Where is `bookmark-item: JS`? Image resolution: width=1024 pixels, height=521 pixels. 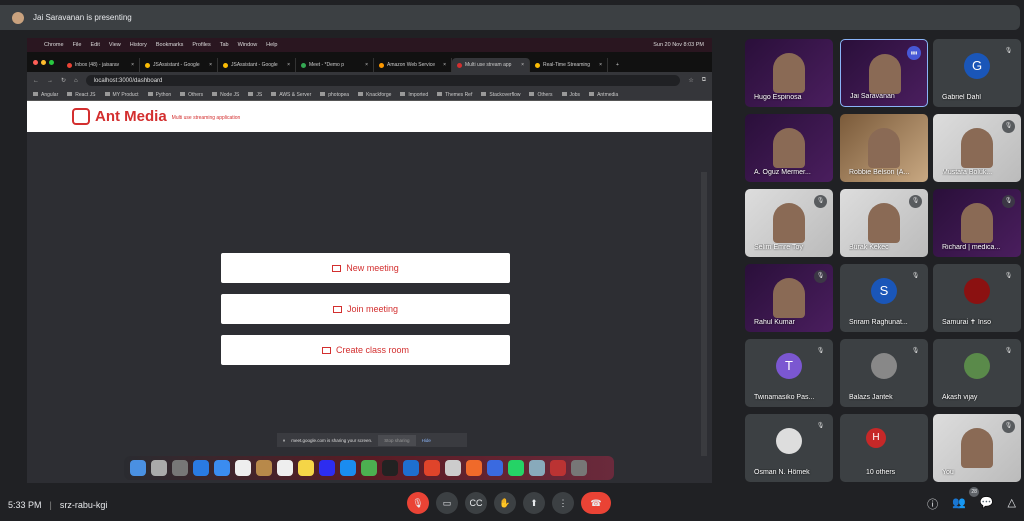 bookmark-item: JS is located at coordinates (255, 95).